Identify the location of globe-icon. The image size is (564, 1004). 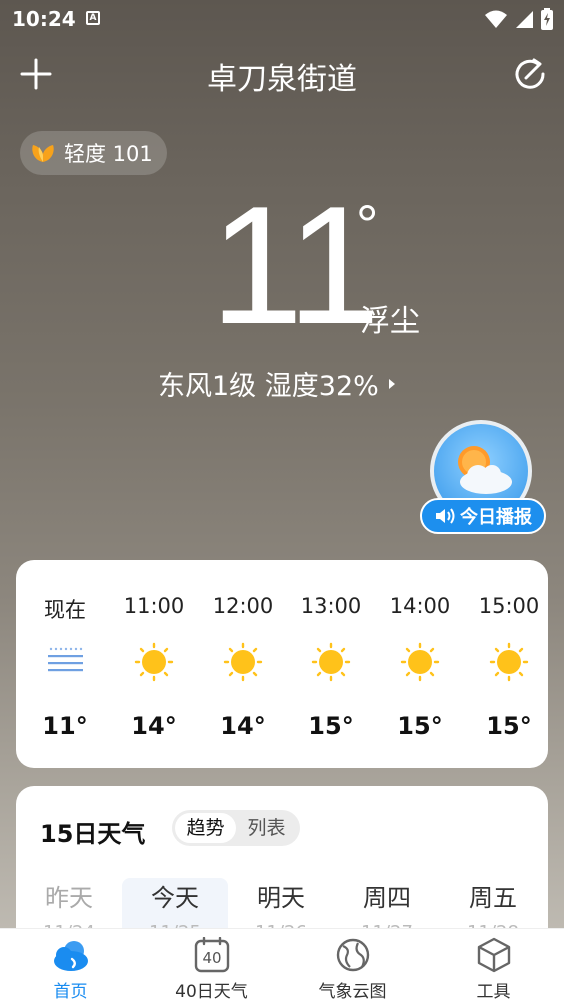
(352, 955).